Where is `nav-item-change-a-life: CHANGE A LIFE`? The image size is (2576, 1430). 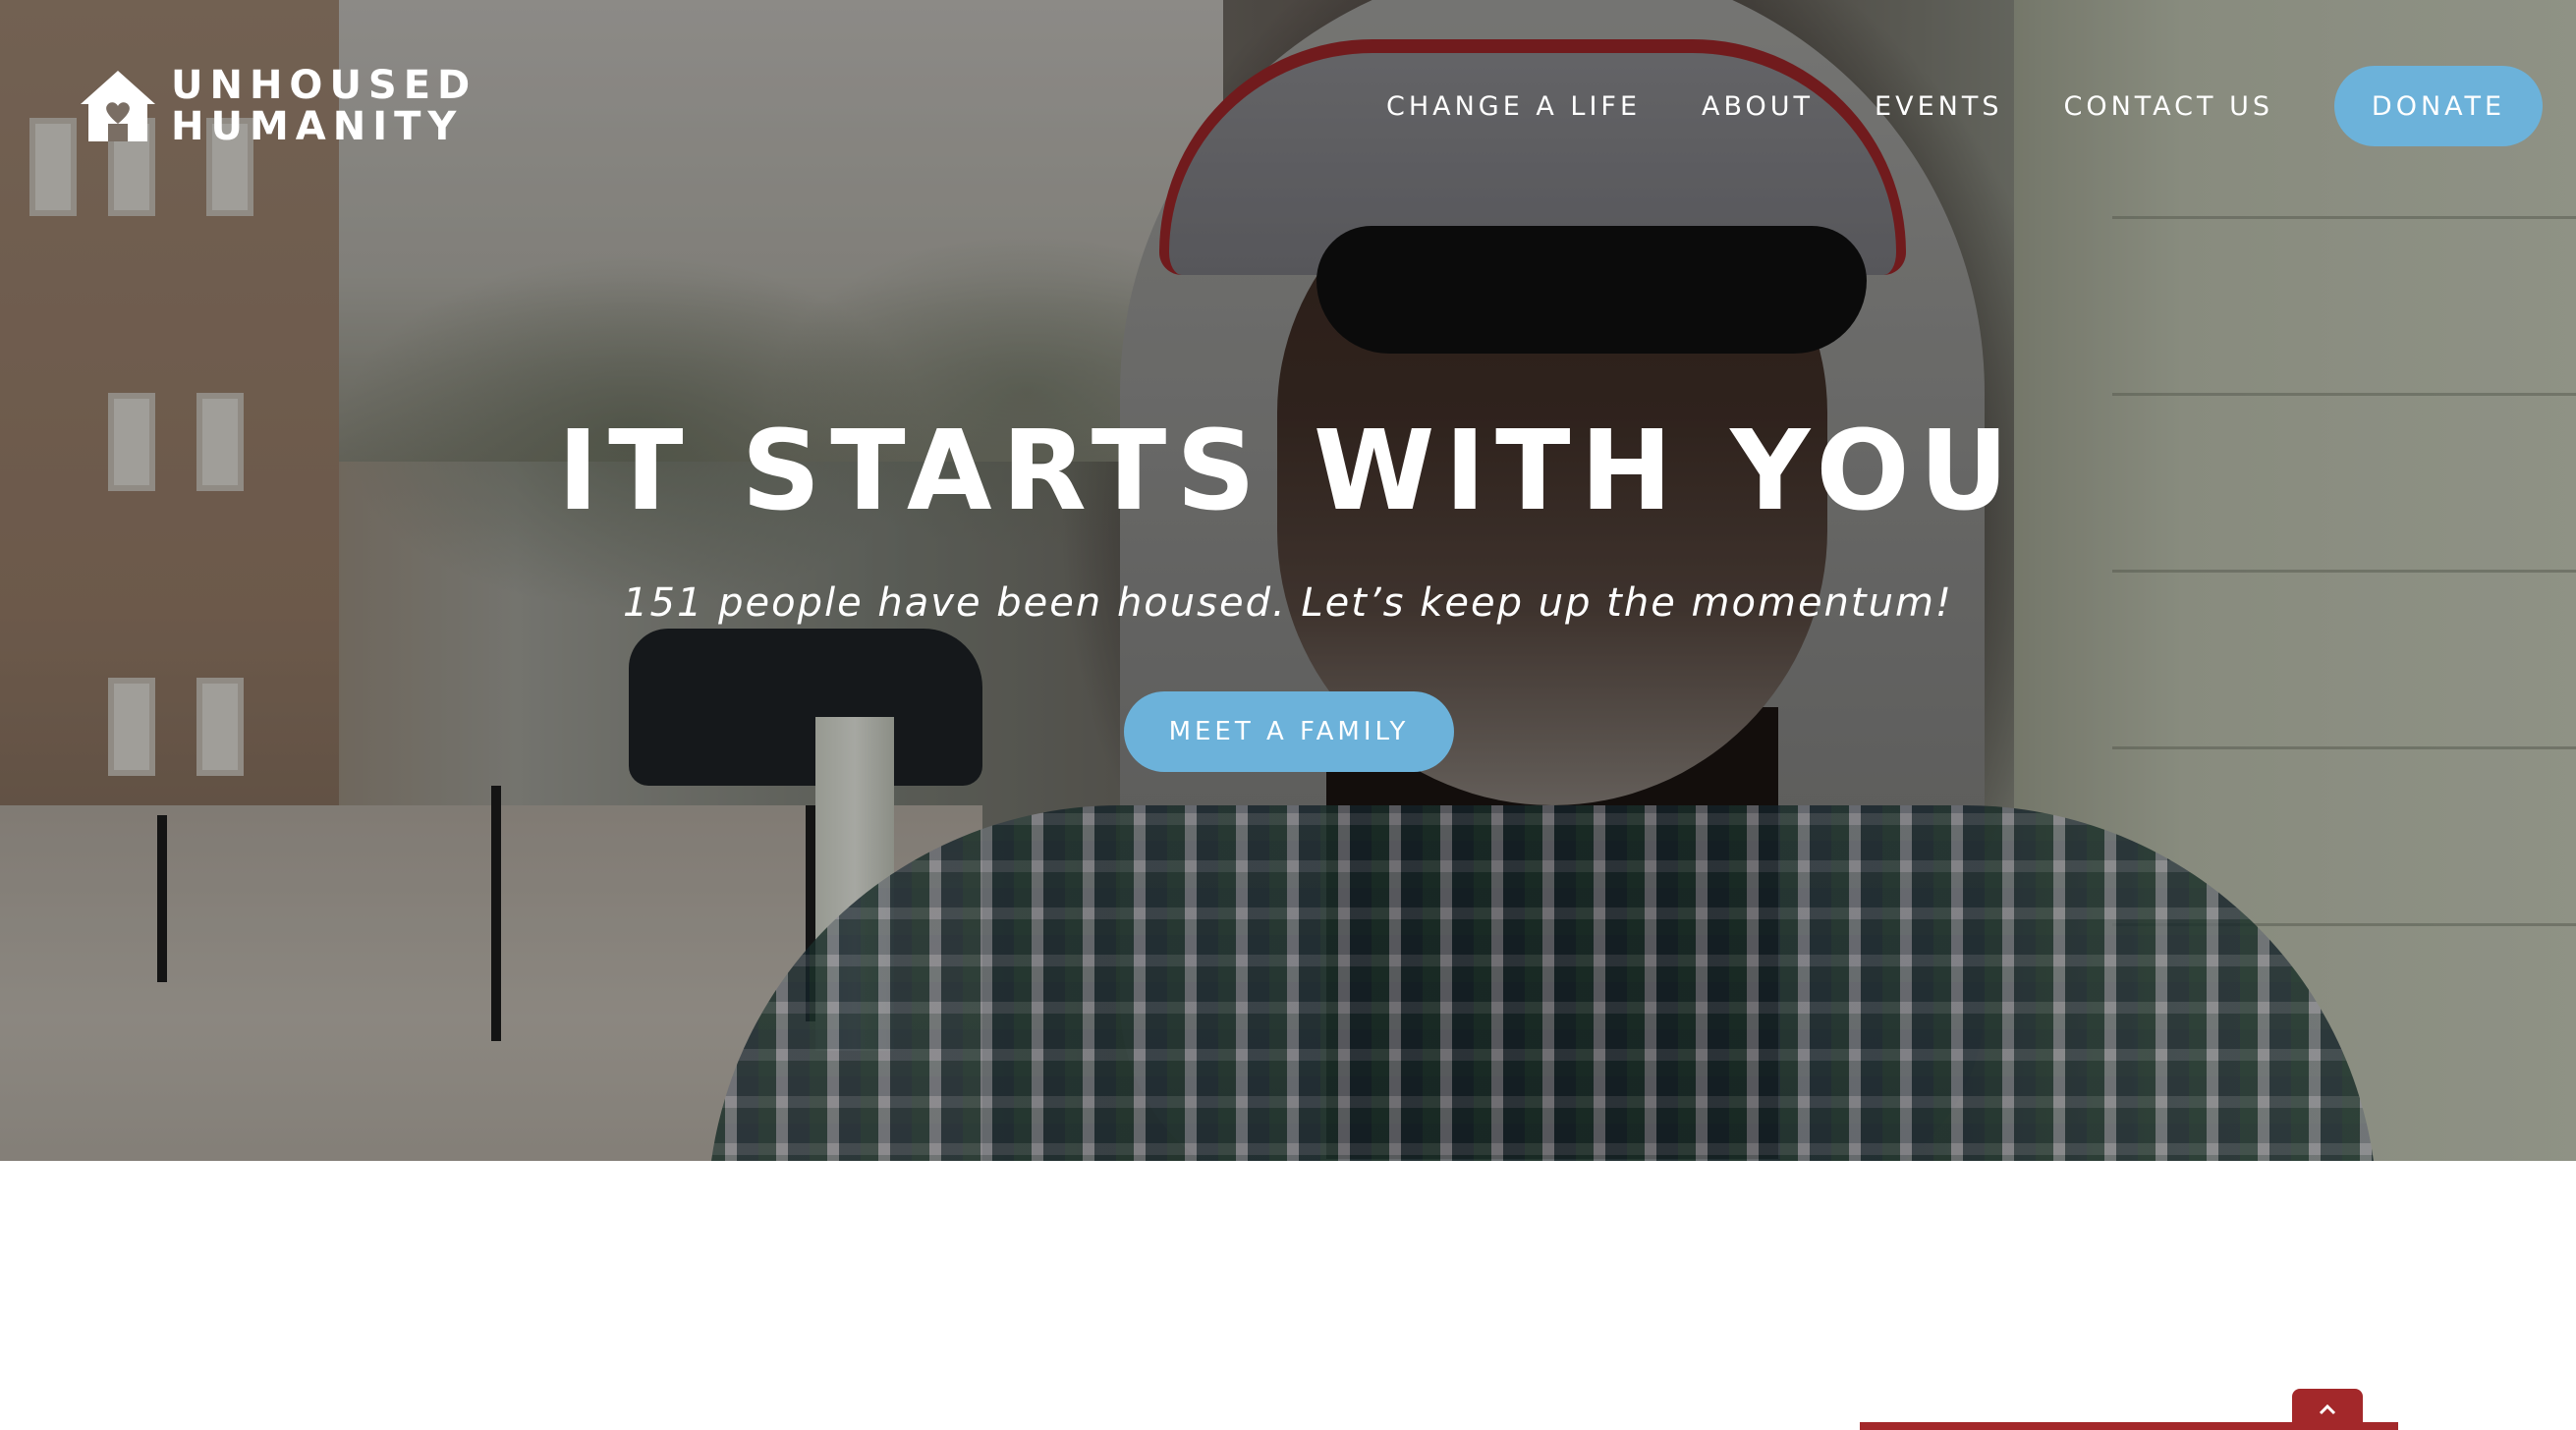 nav-item-change-a-life: CHANGE A LIFE is located at coordinates (1513, 106).